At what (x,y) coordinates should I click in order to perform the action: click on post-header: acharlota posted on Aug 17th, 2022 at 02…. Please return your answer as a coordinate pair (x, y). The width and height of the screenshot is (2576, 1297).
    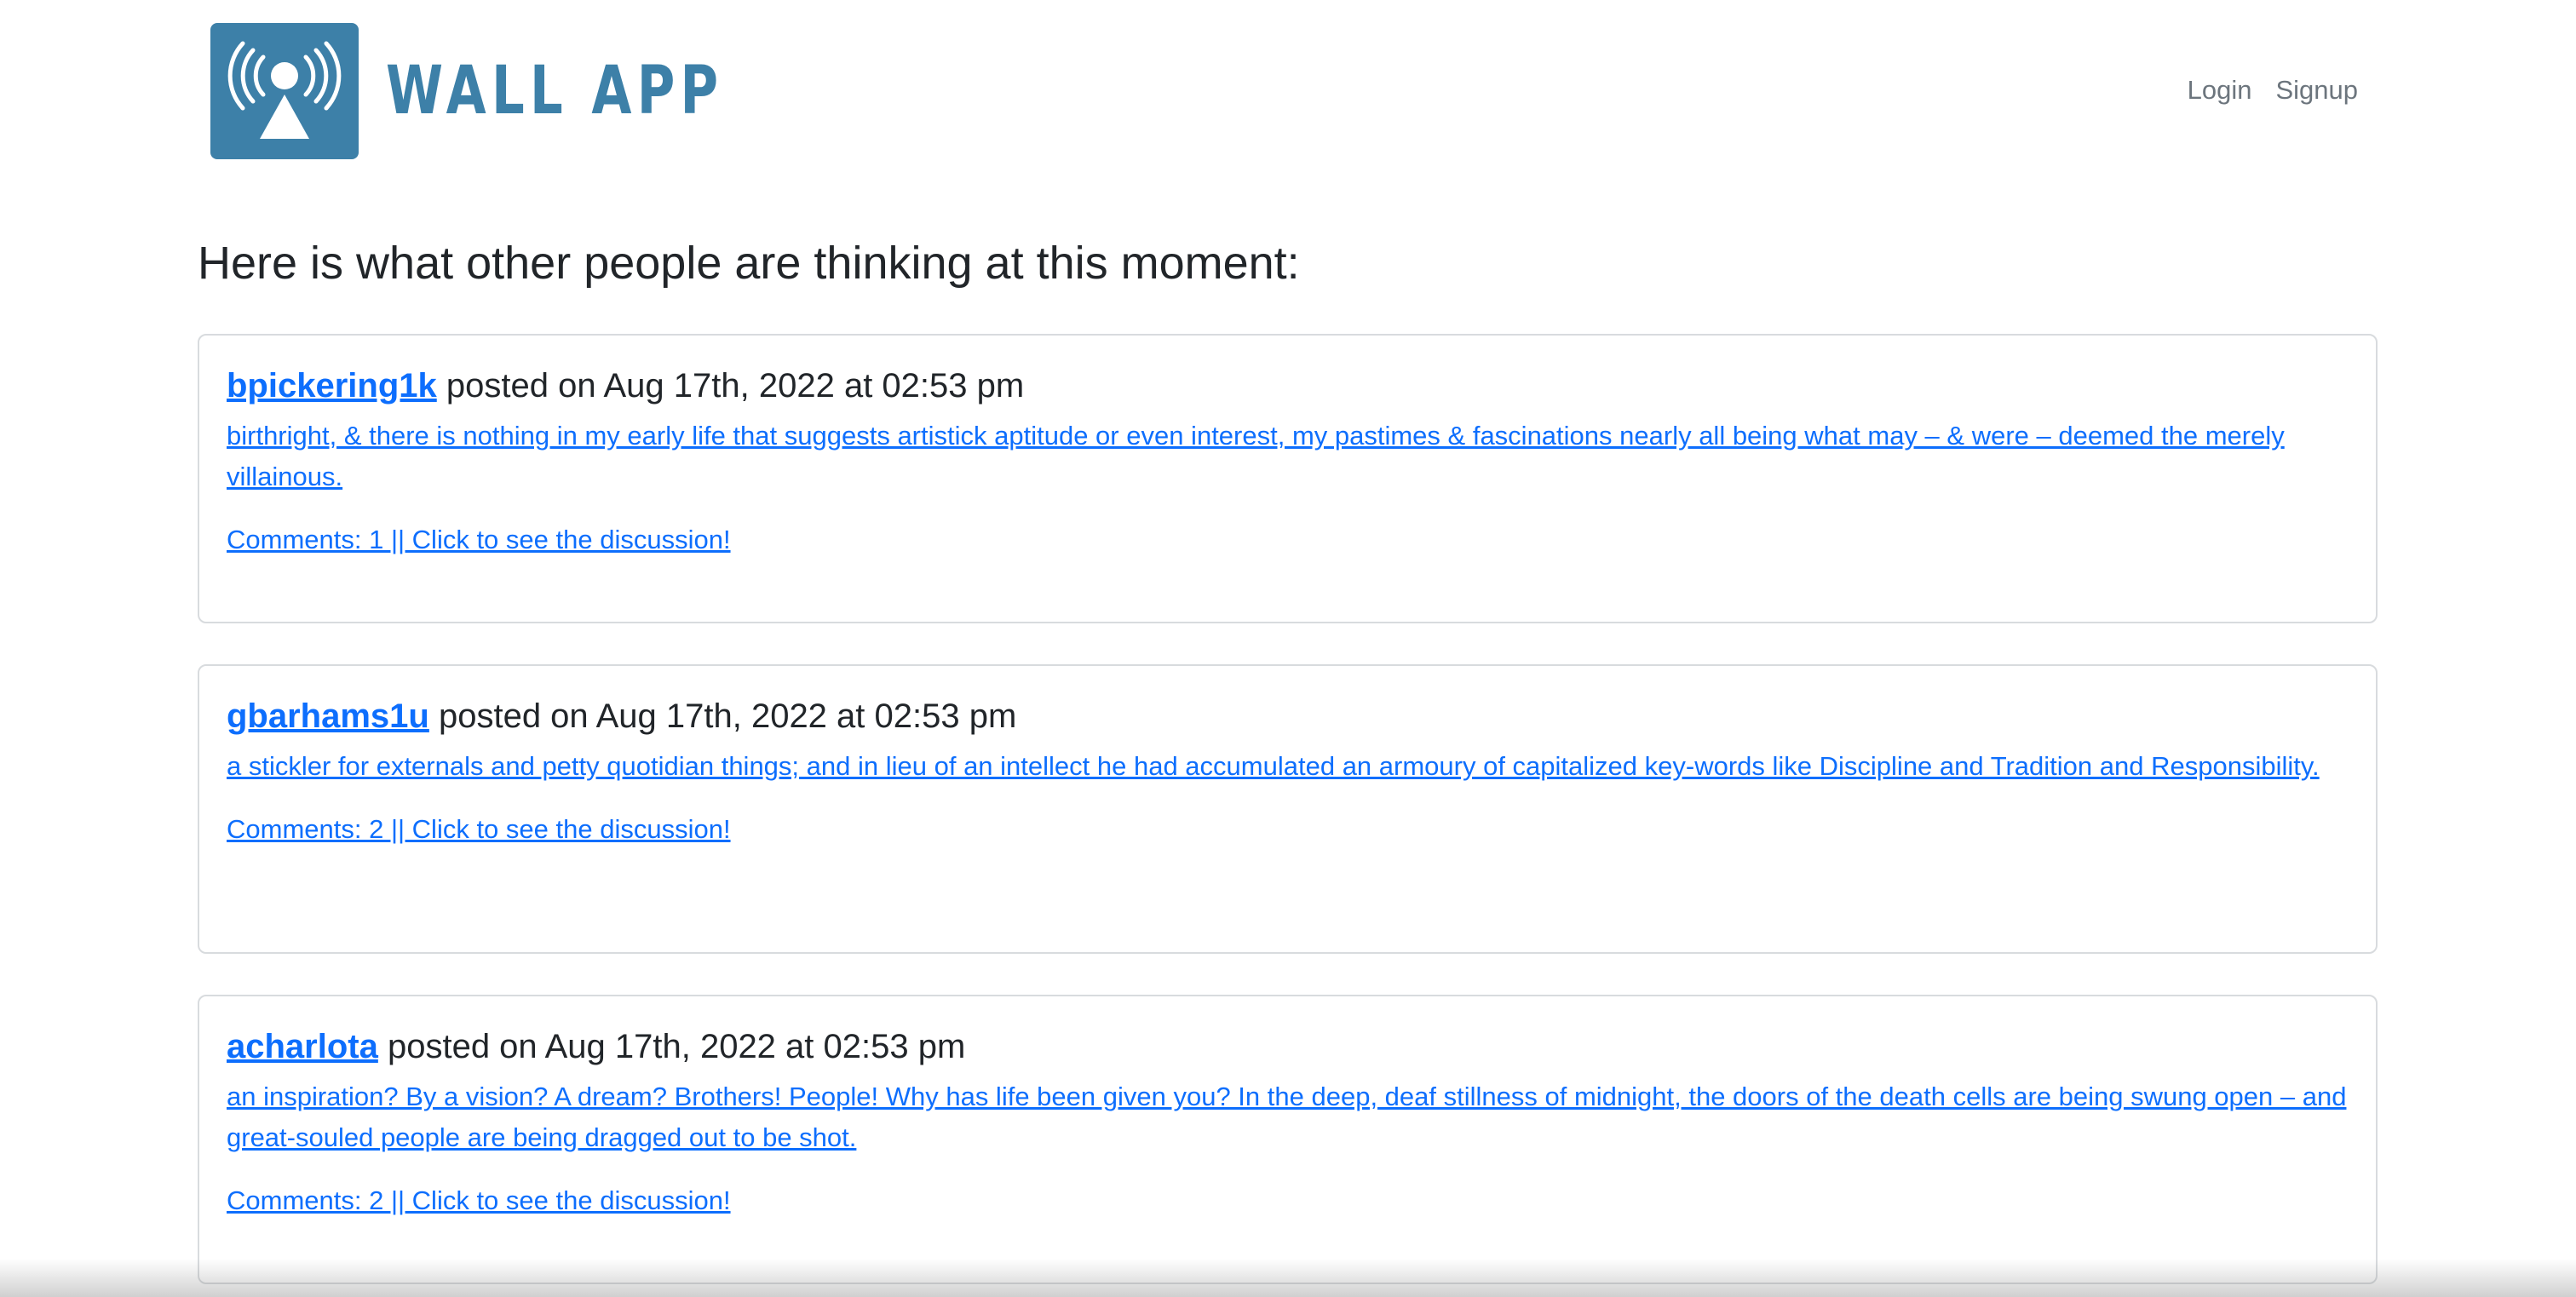
    Looking at the image, I should click on (1288, 1046).